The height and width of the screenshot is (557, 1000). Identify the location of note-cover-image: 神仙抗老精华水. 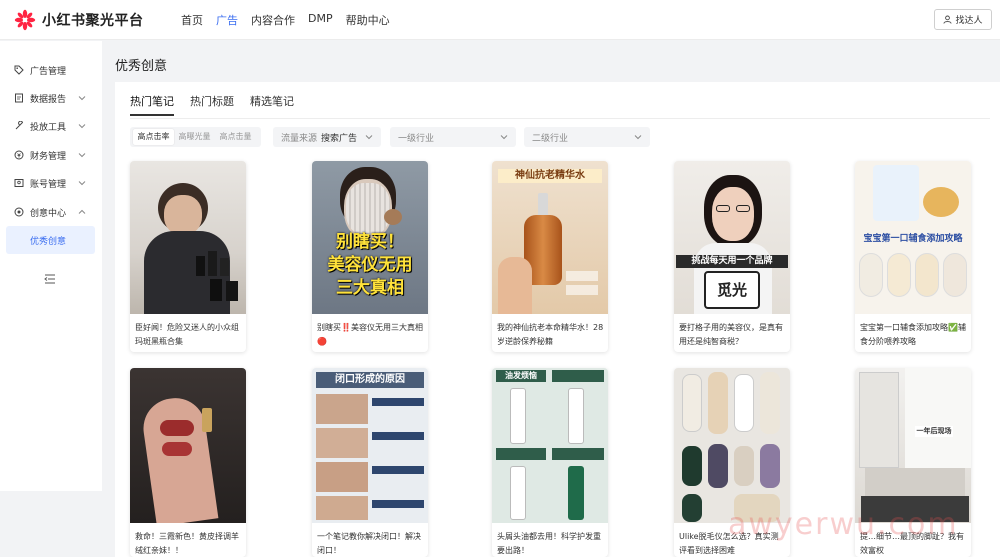
(550, 237).